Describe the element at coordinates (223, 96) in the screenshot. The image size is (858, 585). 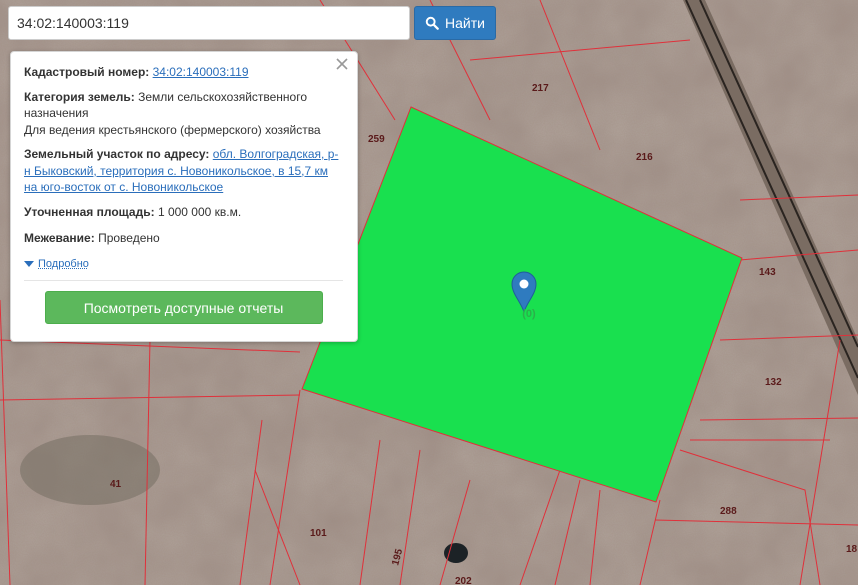
I see `category-value: Земли сельскохозяйственного` at that location.